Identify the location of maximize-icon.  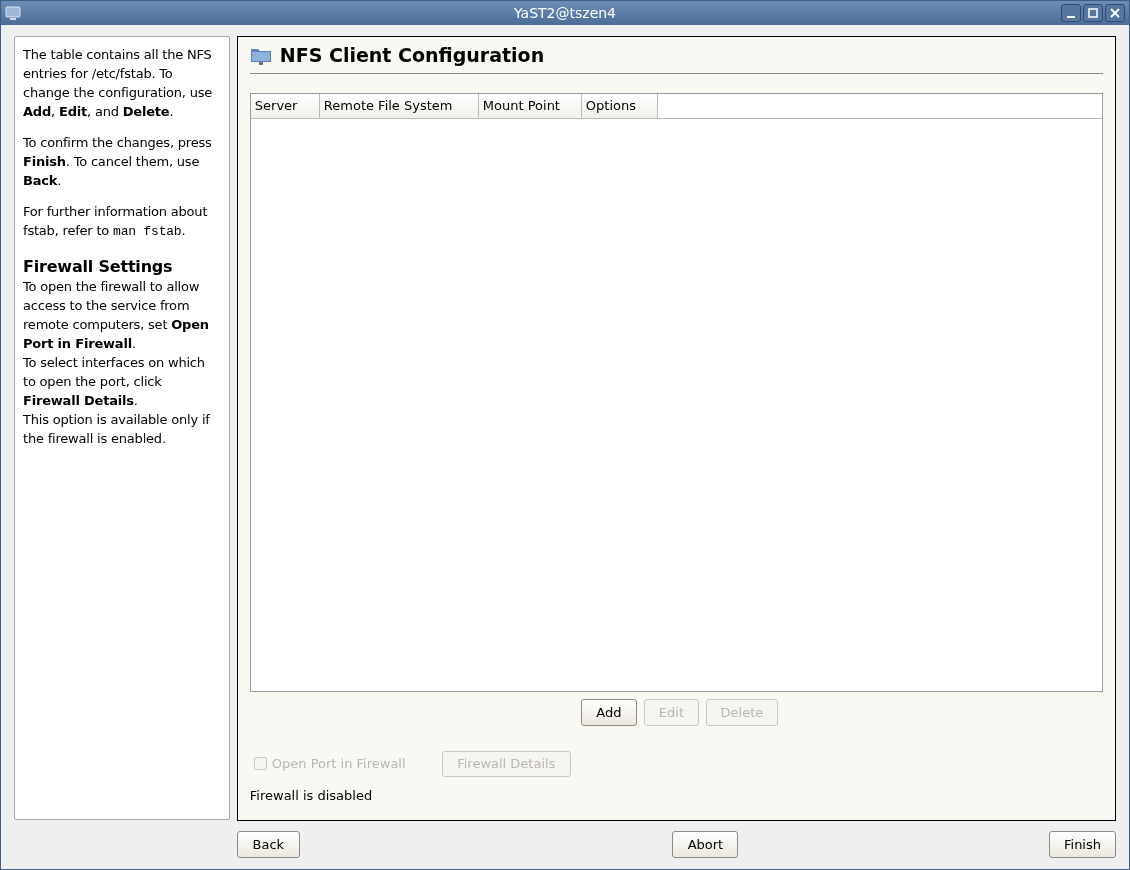
(1093, 13).